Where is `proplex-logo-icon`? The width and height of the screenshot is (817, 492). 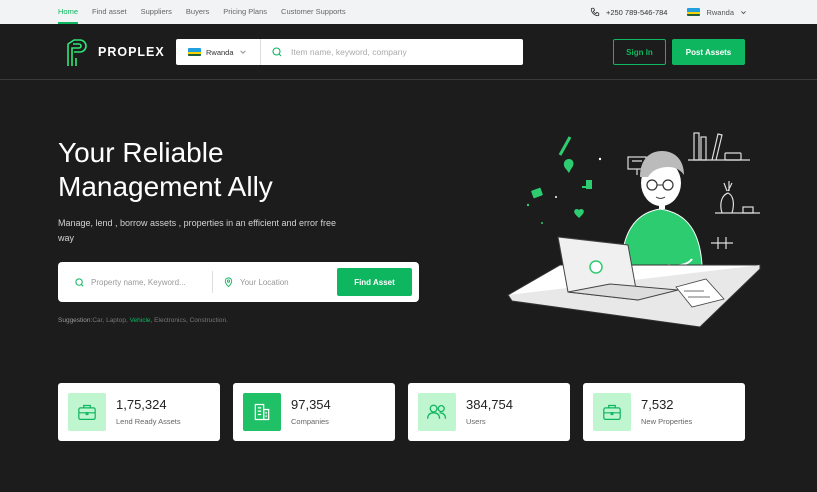
proplex-logo-icon is located at coordinates (77, 52).